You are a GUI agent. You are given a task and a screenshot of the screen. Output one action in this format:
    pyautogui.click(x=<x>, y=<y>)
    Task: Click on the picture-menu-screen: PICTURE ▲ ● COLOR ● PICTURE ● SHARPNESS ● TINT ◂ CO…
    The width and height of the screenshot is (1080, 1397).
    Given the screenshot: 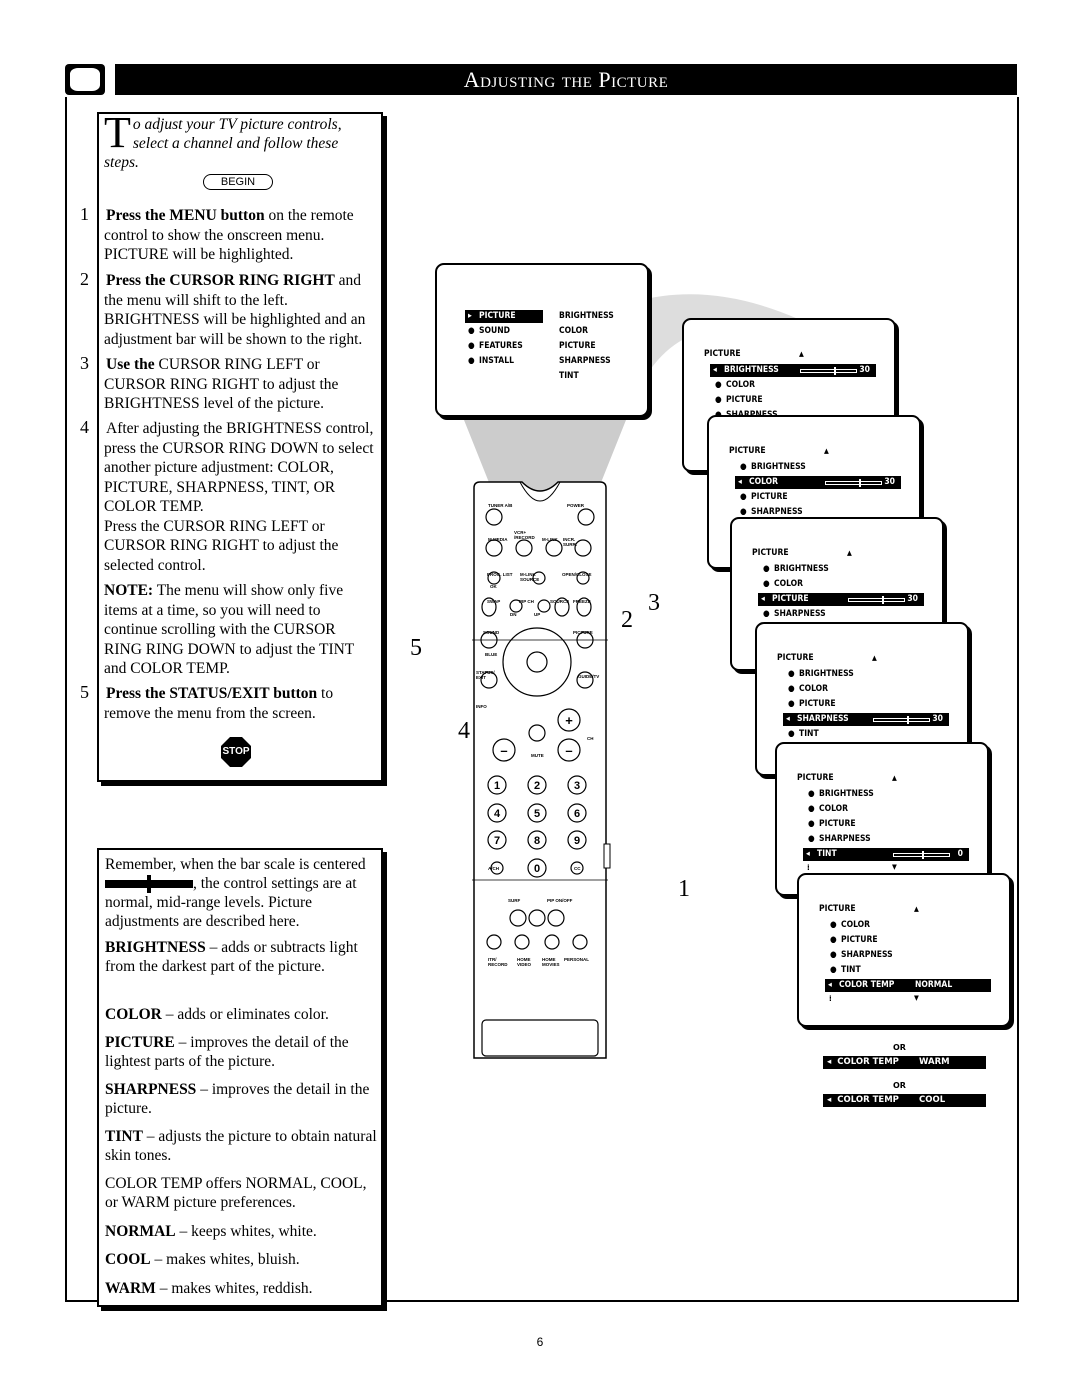 What is the action you would take?
    pyautogui.click(x=904, y=950)
    